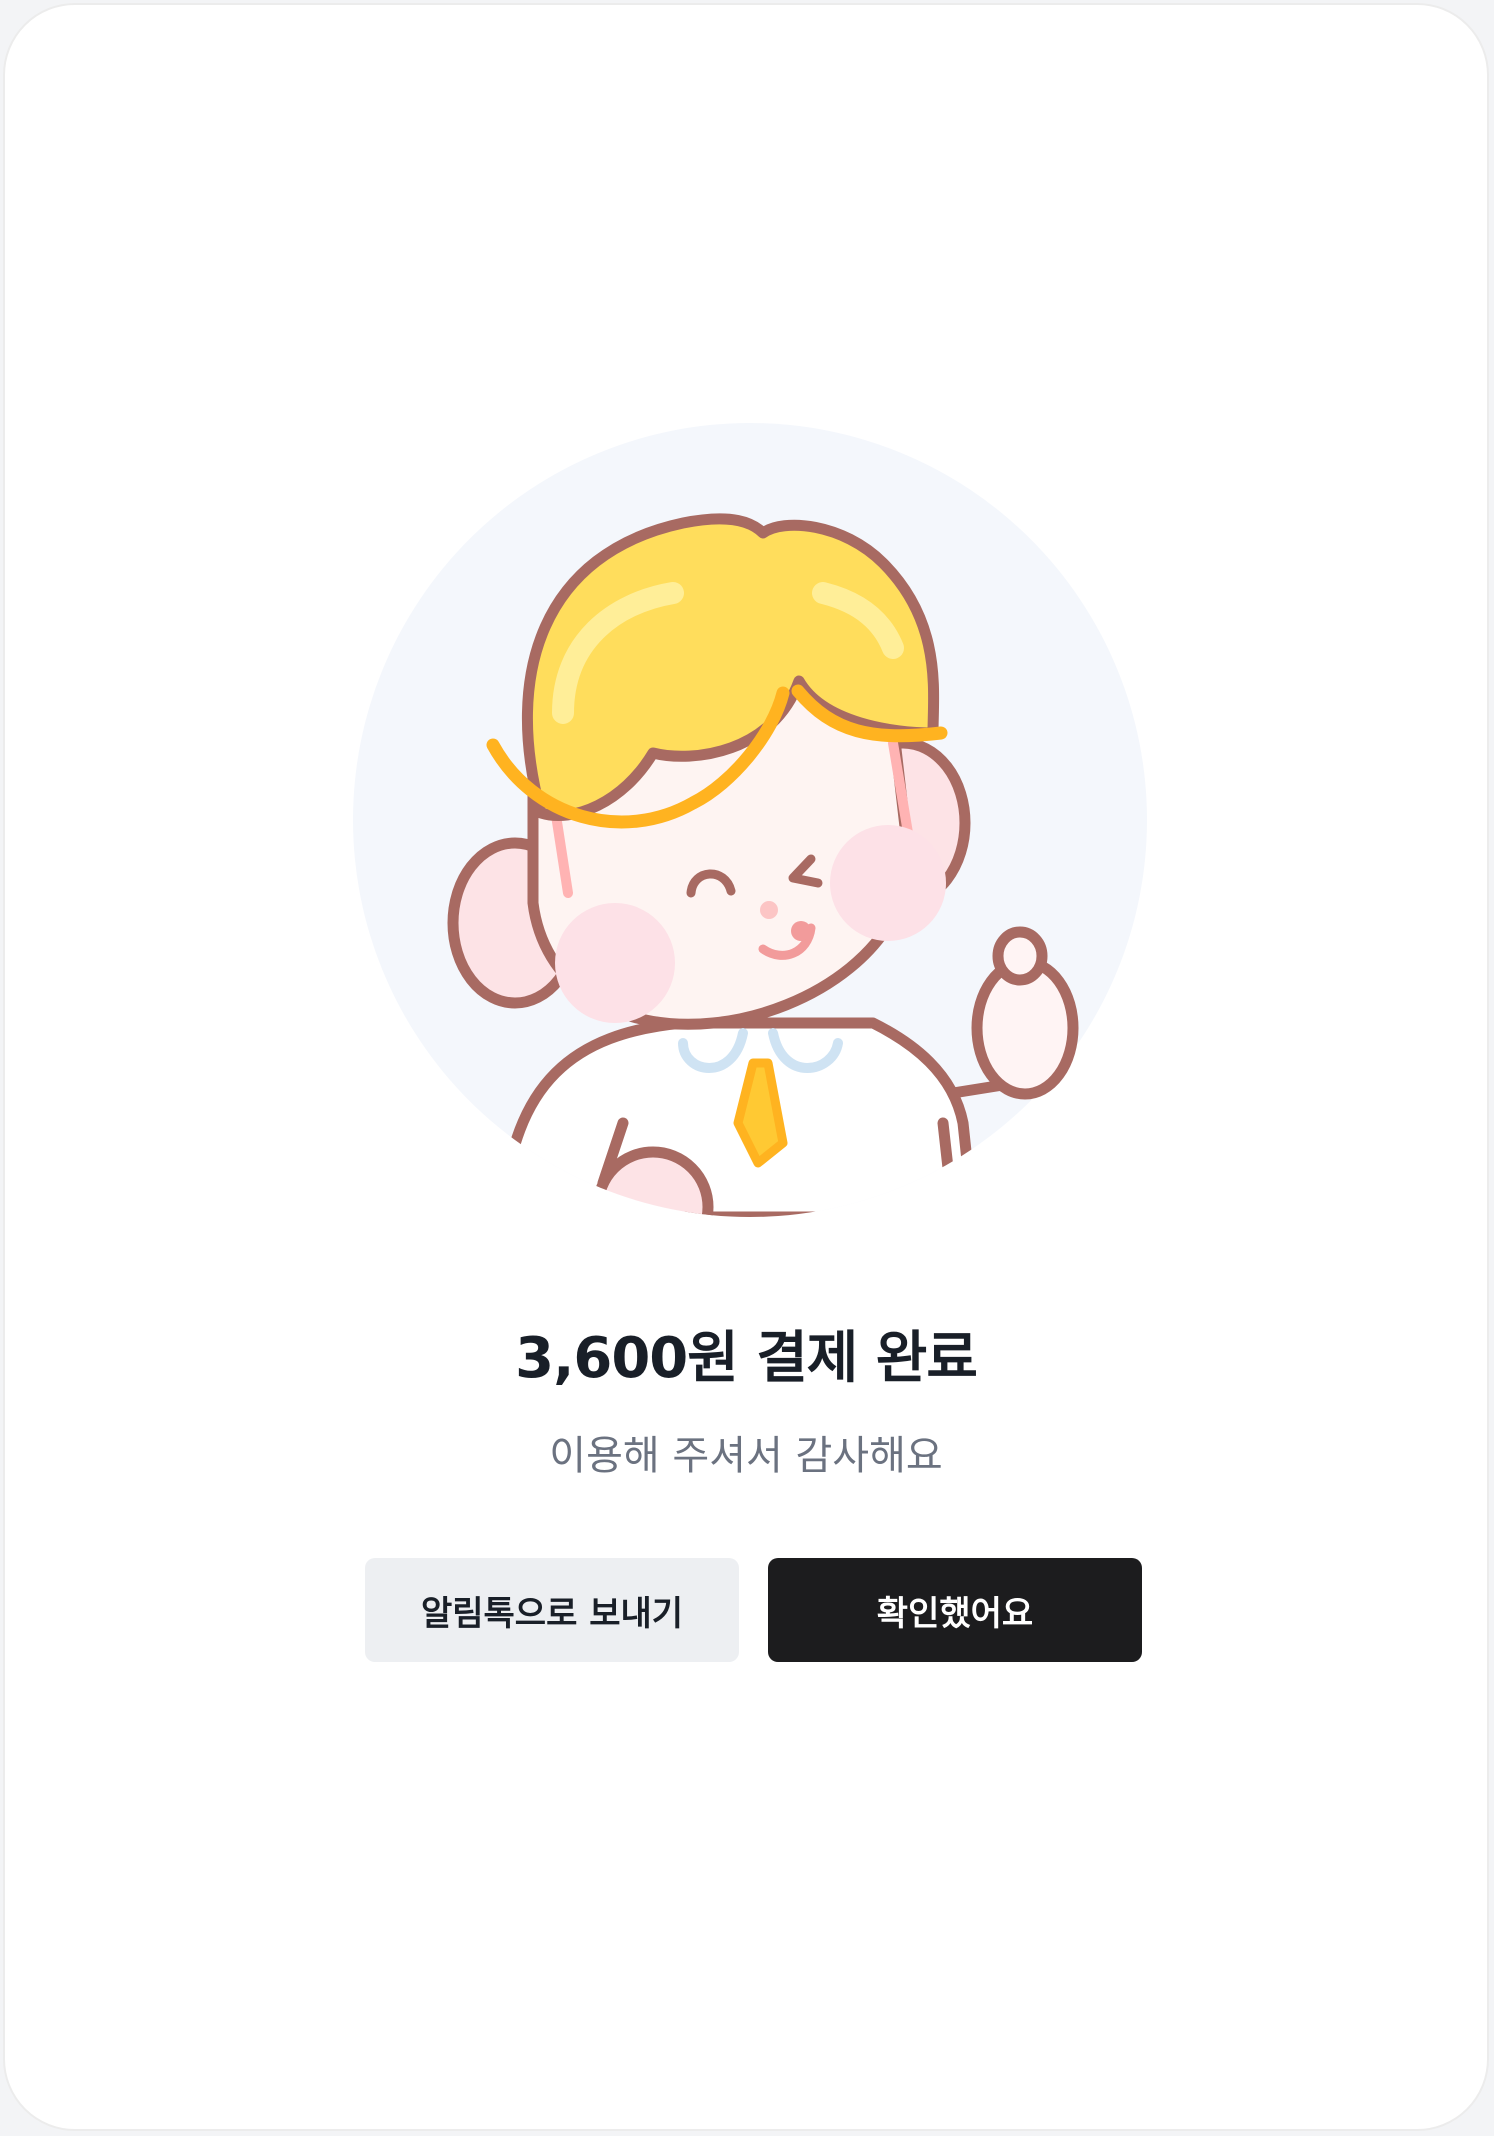 The height and width of the screenshot is (2136, 1494). What do you see at coordinates (552, 1610) in the screenshot?
I see `send-alimtalk-button: 알림톡으로 보내기` at bounding box center [552, 1610].